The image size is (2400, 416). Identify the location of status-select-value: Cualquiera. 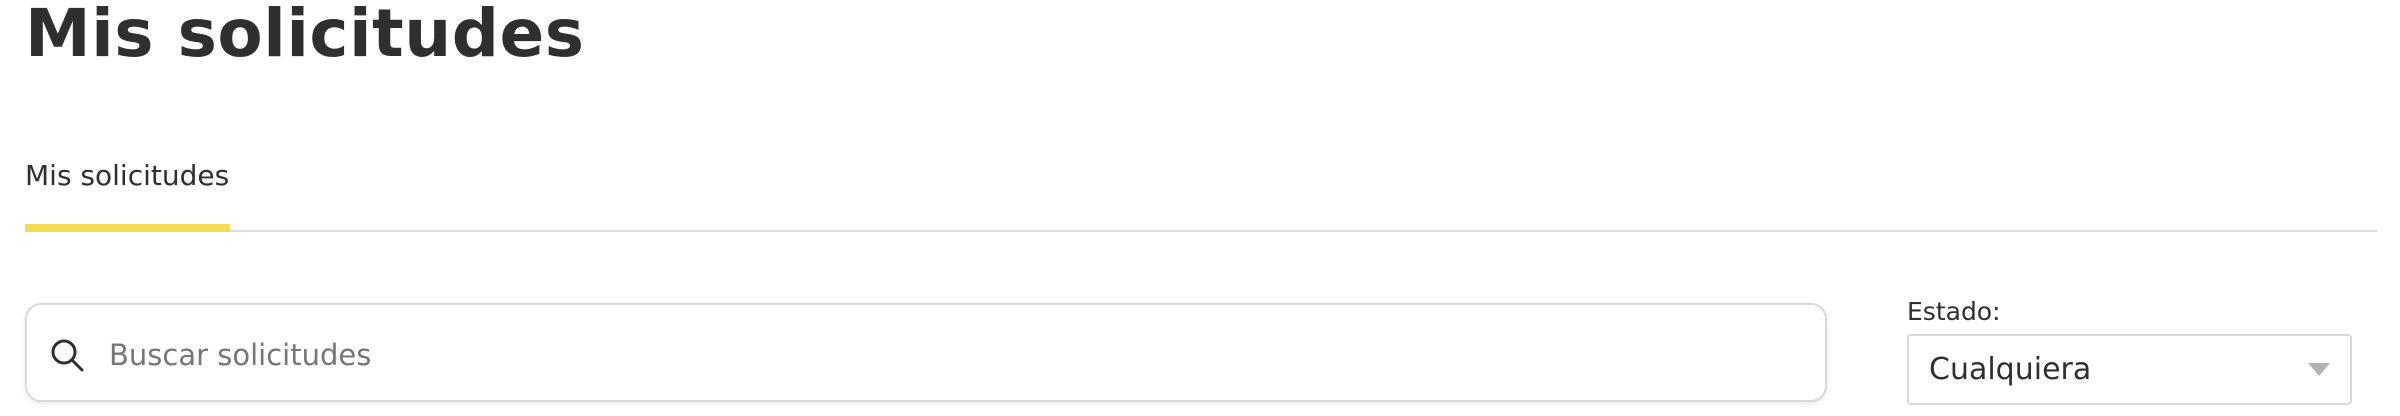
(2010, 369).